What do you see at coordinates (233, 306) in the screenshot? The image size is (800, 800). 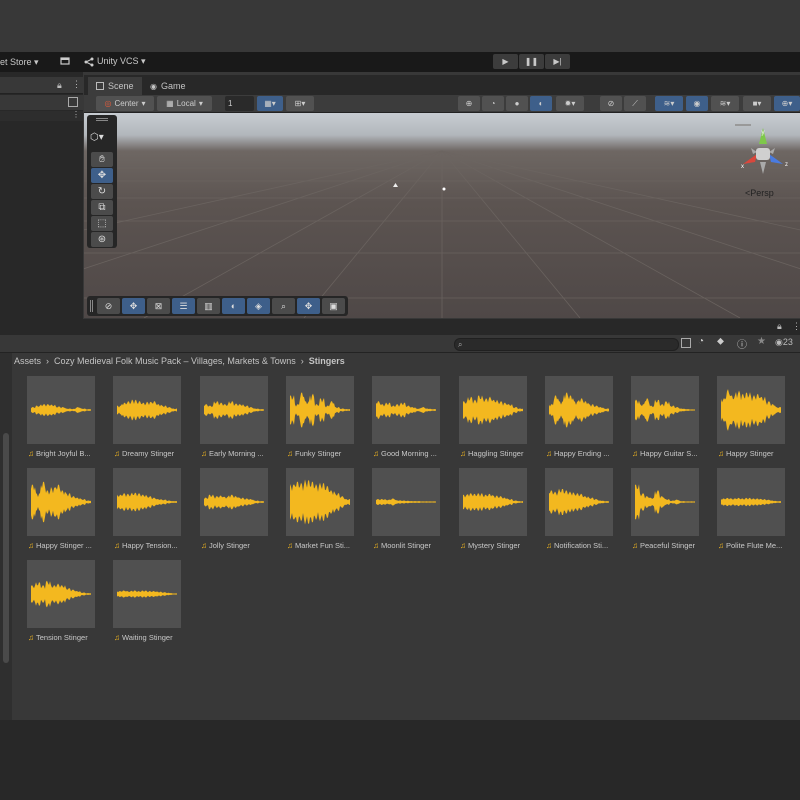 I see `lighting-button: ◐` at bounding box center [233, 306].